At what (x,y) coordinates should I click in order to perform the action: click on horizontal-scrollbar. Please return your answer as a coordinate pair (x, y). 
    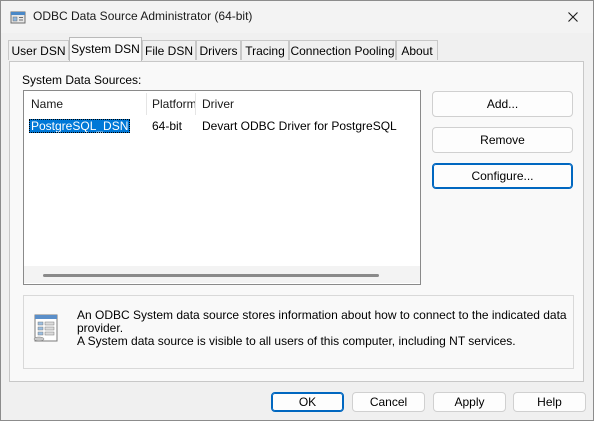
    Looking at the image, I should click on (222, 274).